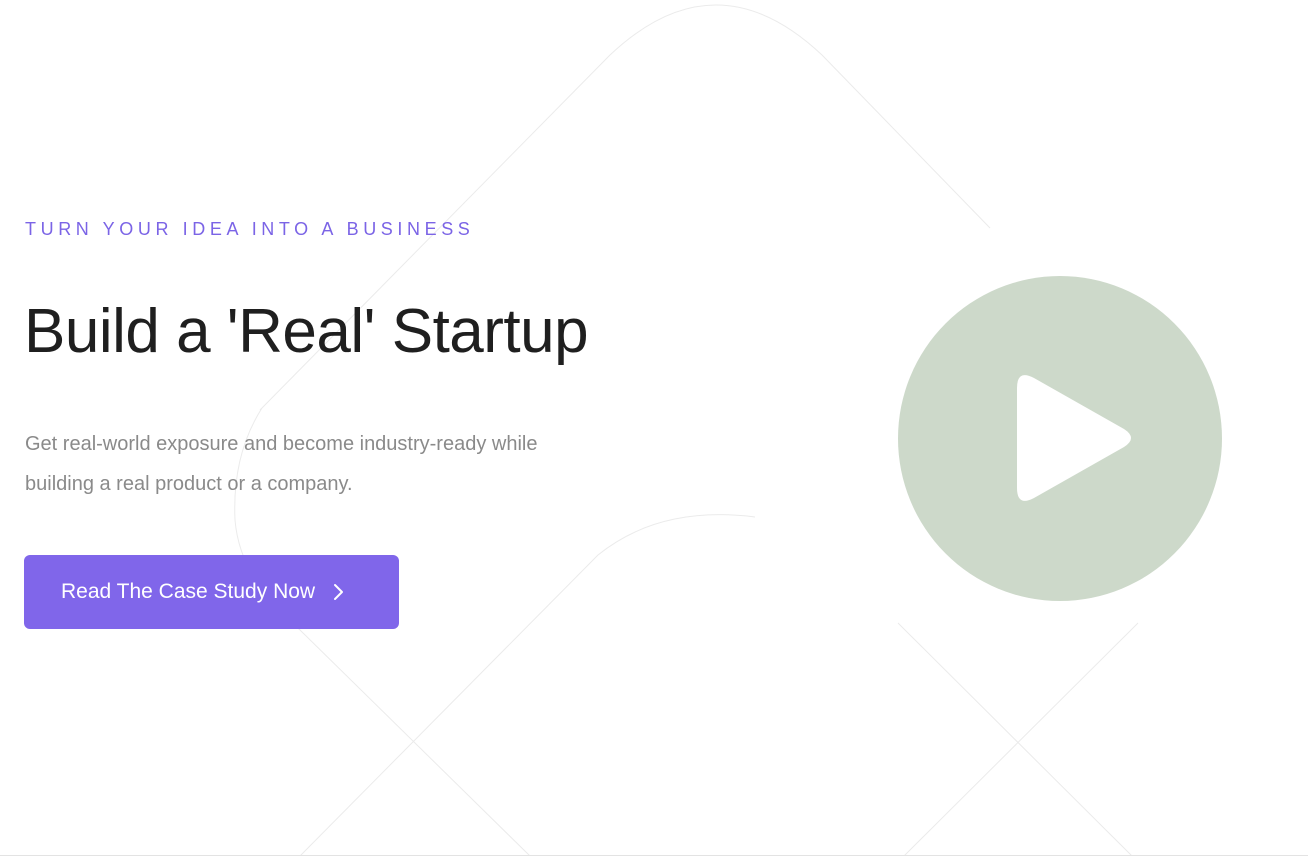 This screenshot has width=1308, height=861. Describe the element at coordinates (1074, 438) in the screenshot. I see `play-icon` at that location.